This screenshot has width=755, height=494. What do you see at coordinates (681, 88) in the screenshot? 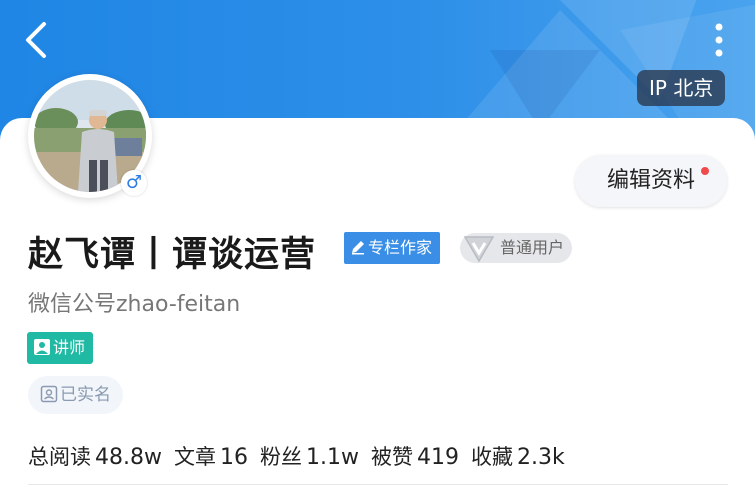
I see `ip-location-badge: IP 北京` at bounding box center [681, 88].